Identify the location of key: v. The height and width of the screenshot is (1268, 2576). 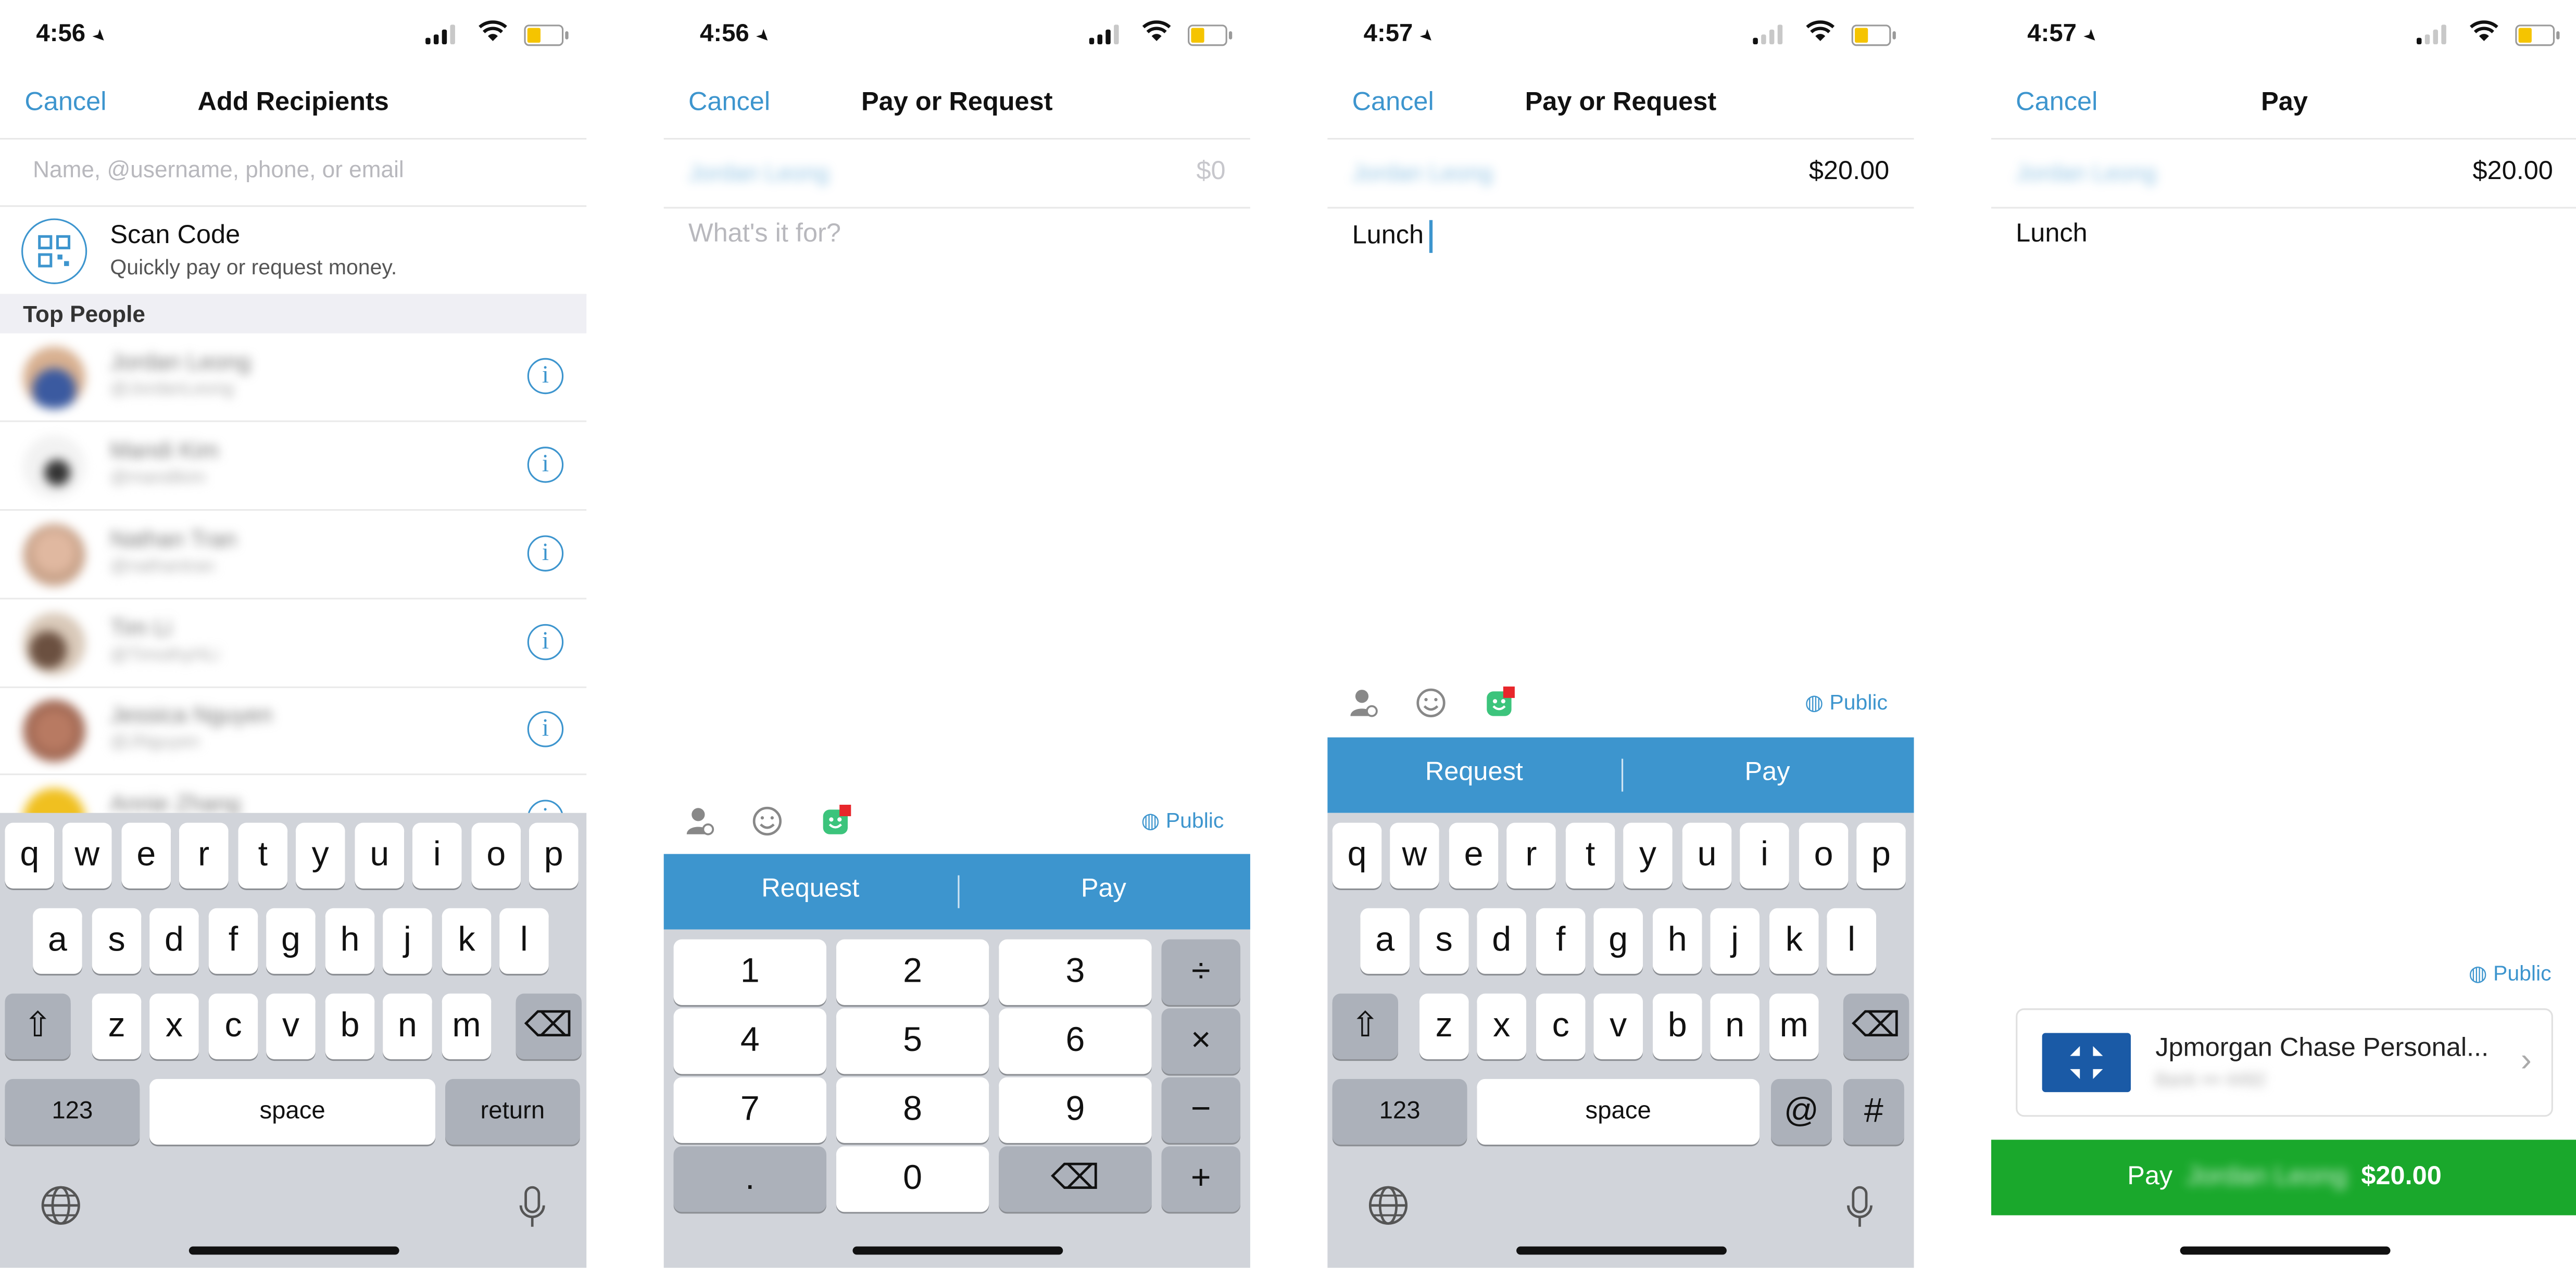
(291, 1026).